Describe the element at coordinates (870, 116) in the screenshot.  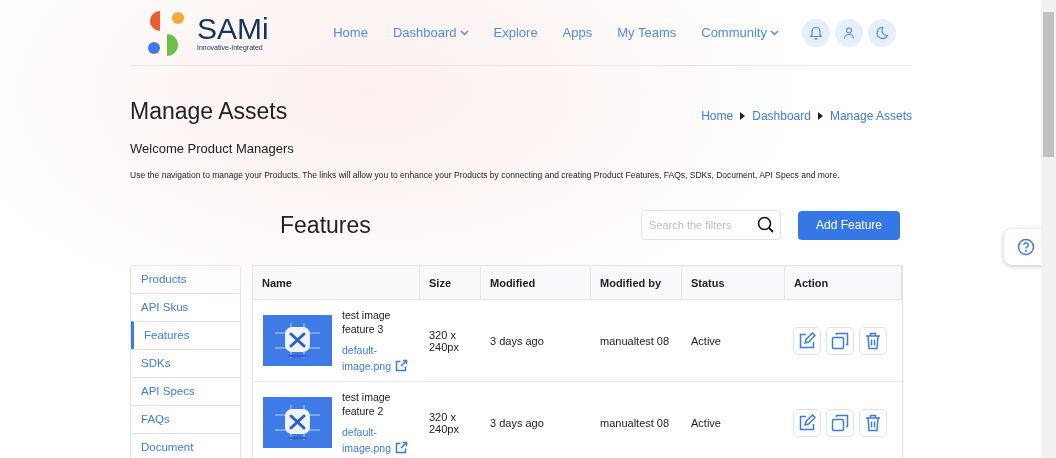
I see `breadcrumb-link: Manage Assets` at that location.